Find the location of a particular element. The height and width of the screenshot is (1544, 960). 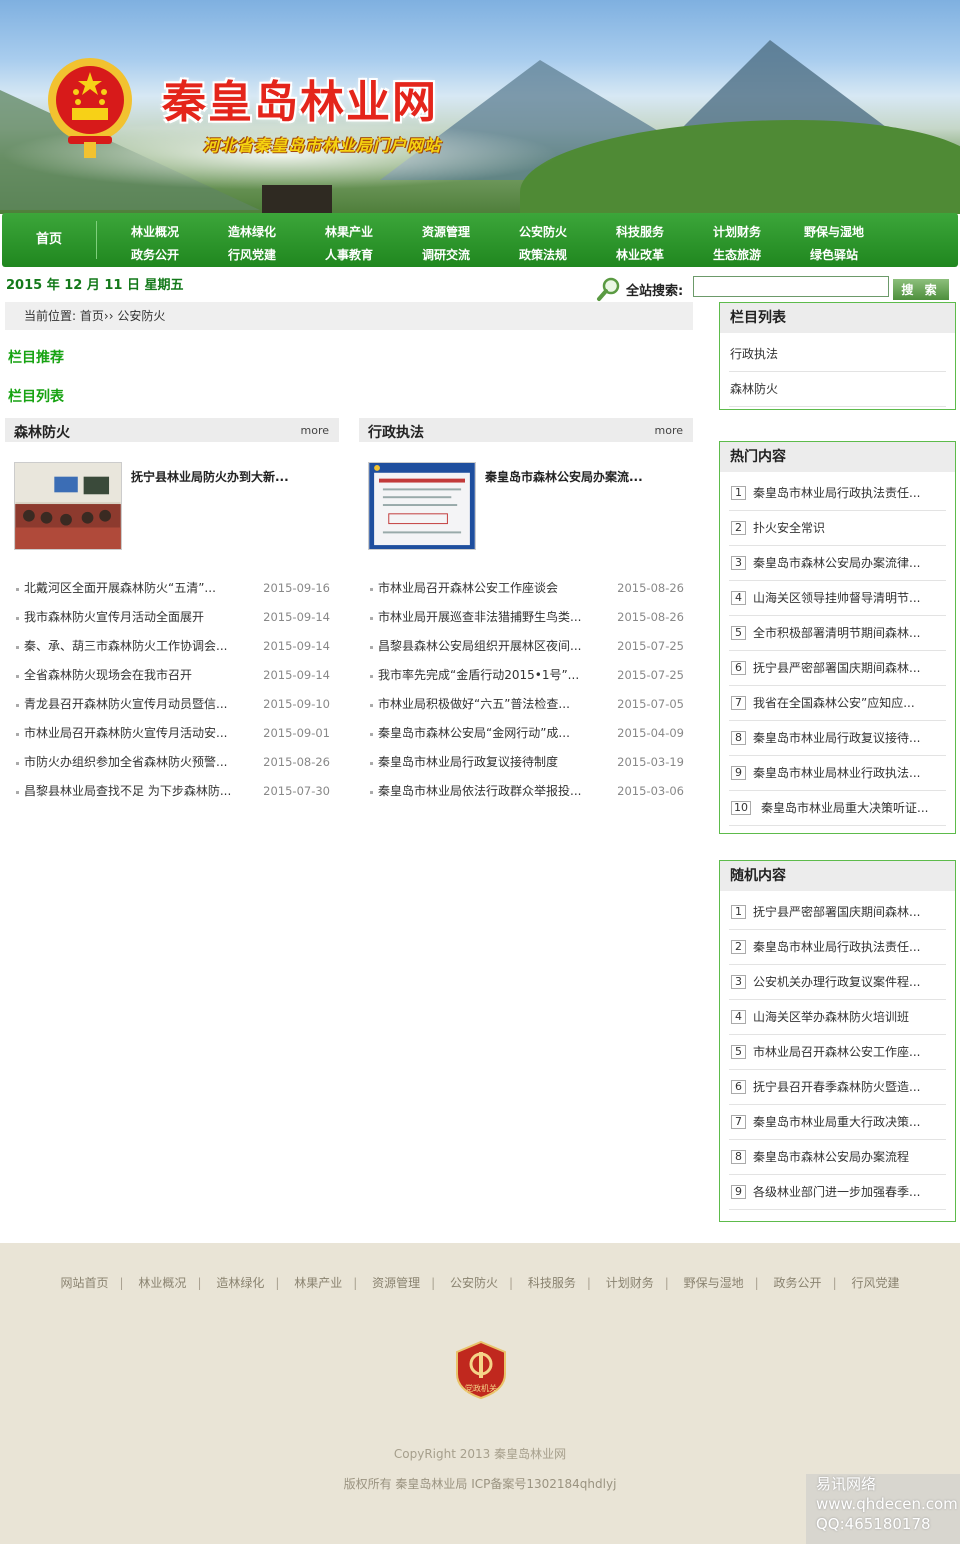

footer-link: 野保与湿地 is located at coordinates (714, 1282).